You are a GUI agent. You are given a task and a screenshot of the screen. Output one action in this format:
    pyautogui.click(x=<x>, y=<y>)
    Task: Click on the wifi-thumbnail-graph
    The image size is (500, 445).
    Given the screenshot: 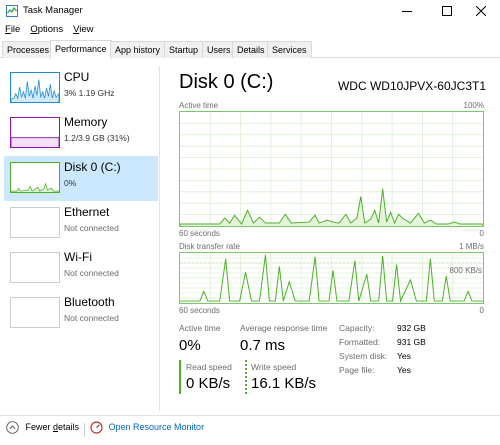 What is the action you would take?
    pyautogui.click(x=35, y=267)
    